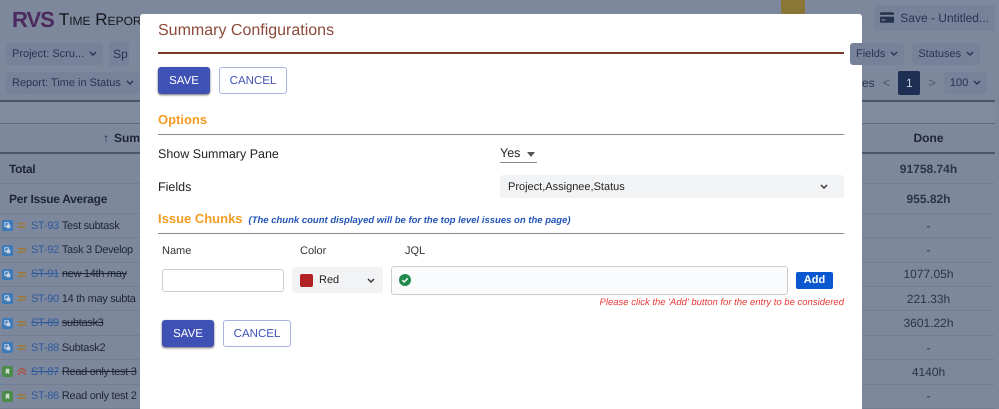  What do you see at coordinates (177, 251) in the screenshot?
I see `field-label: Name` at bounding box center [177, 251].